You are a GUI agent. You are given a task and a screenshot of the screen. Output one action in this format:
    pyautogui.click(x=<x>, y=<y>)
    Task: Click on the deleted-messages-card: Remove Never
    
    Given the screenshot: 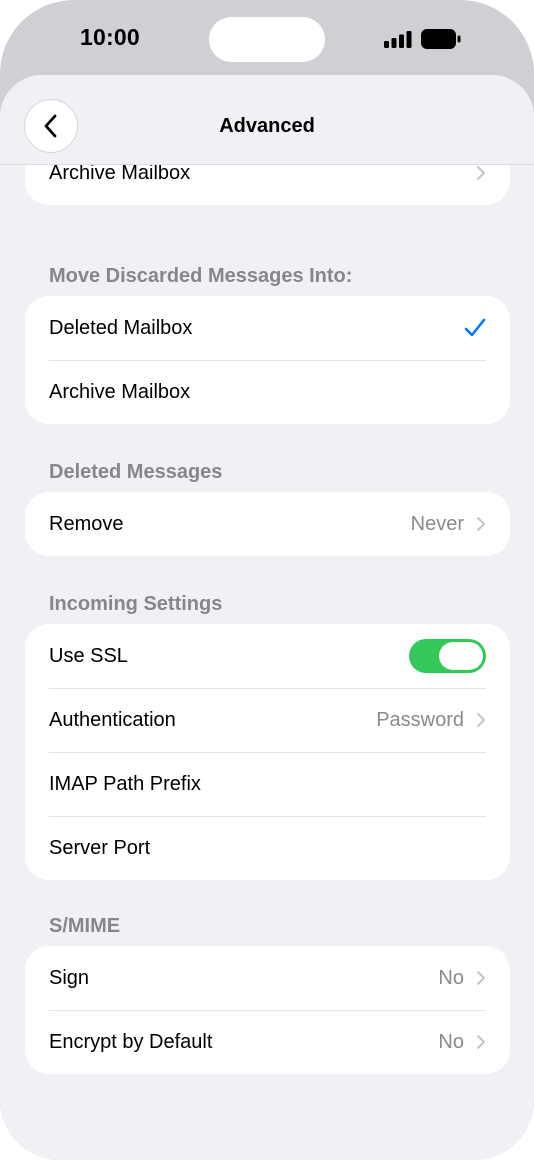 What is the action you would take?
    pyautogui.click(x=267, y=524)
    